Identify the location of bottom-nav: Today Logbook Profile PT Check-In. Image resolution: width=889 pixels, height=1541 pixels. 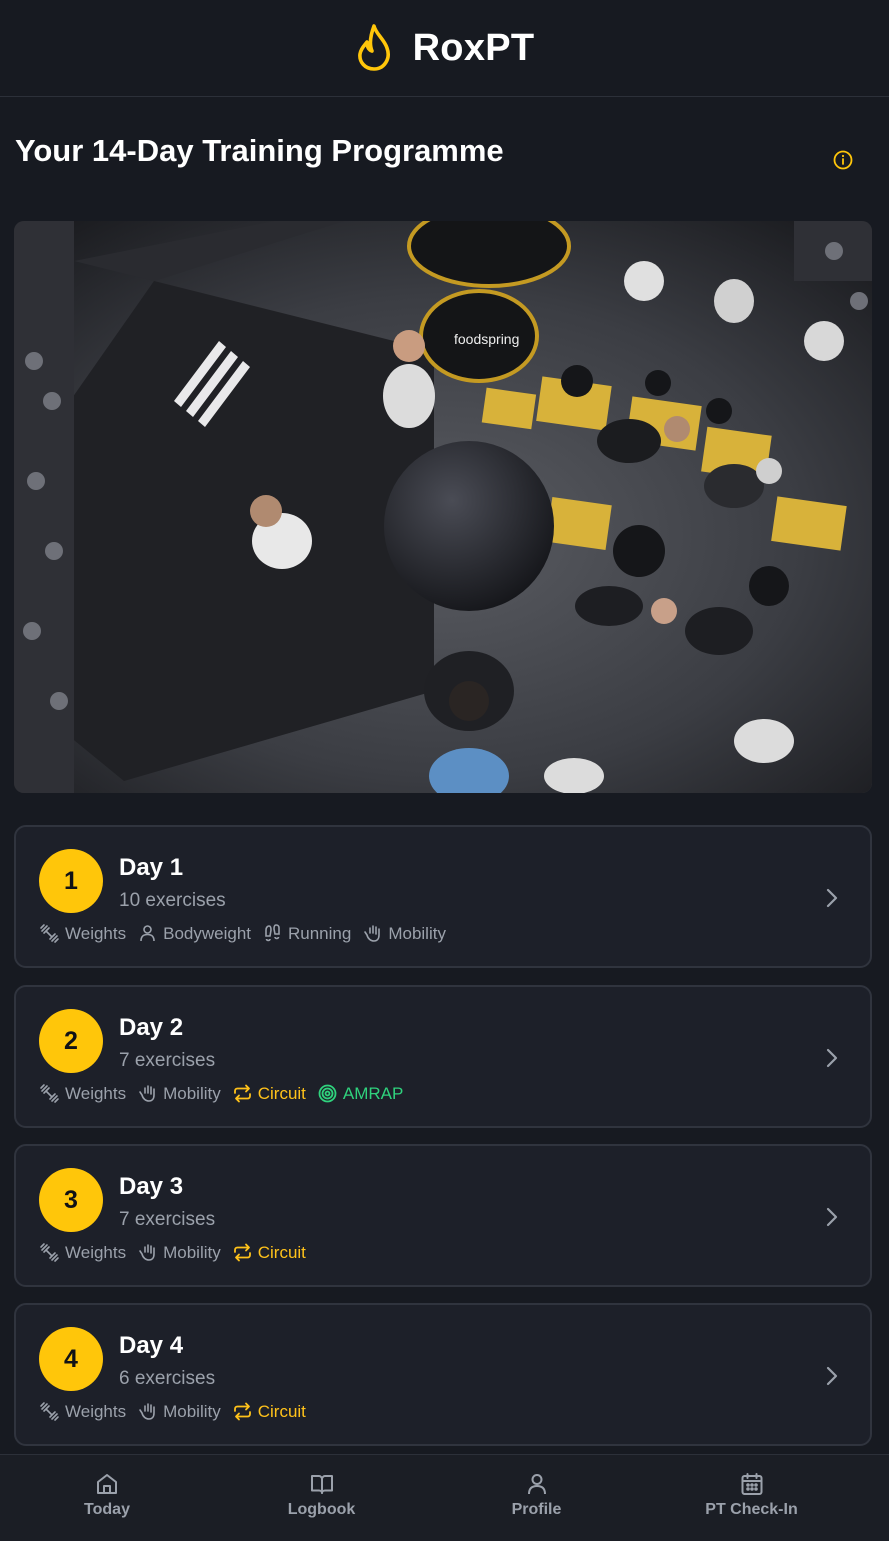
(444, 1497).